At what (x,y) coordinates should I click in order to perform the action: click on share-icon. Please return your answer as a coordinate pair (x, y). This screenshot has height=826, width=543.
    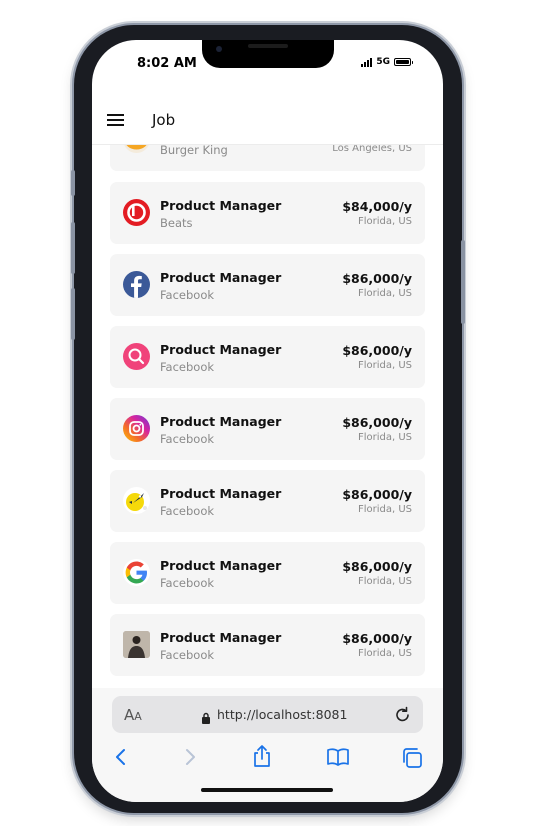
    Looking at the image, I should click on (262, 758).